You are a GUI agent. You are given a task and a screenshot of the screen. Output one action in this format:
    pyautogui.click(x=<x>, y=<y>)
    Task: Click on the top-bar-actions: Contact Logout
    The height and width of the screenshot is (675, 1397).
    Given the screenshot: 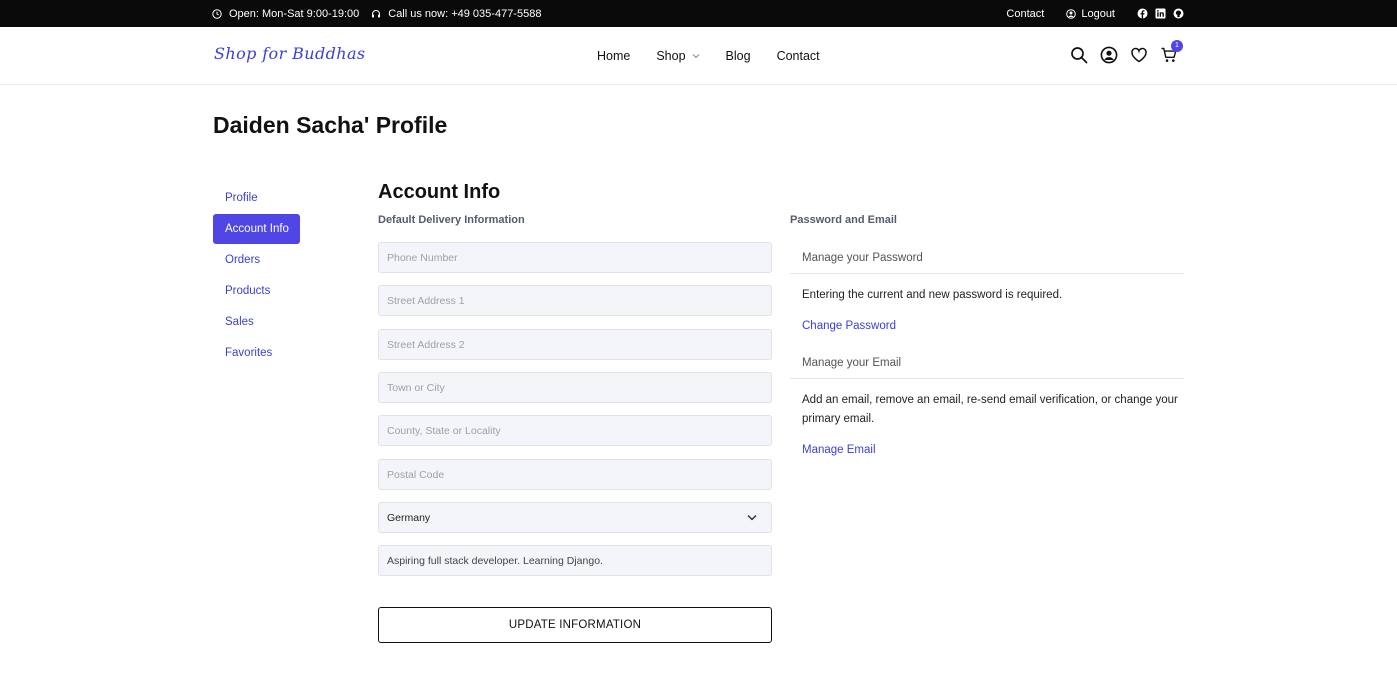 What is the action you would take?
    pyautogui.click(x=1084, y=13)
    